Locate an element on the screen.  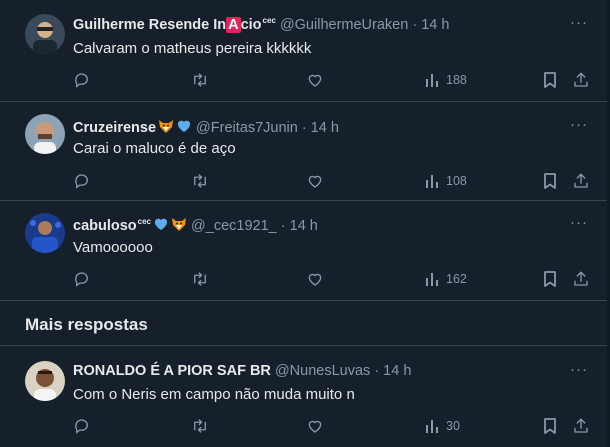
display-name: Guilherme Resende In Acio is located at coordinates (167, 24).